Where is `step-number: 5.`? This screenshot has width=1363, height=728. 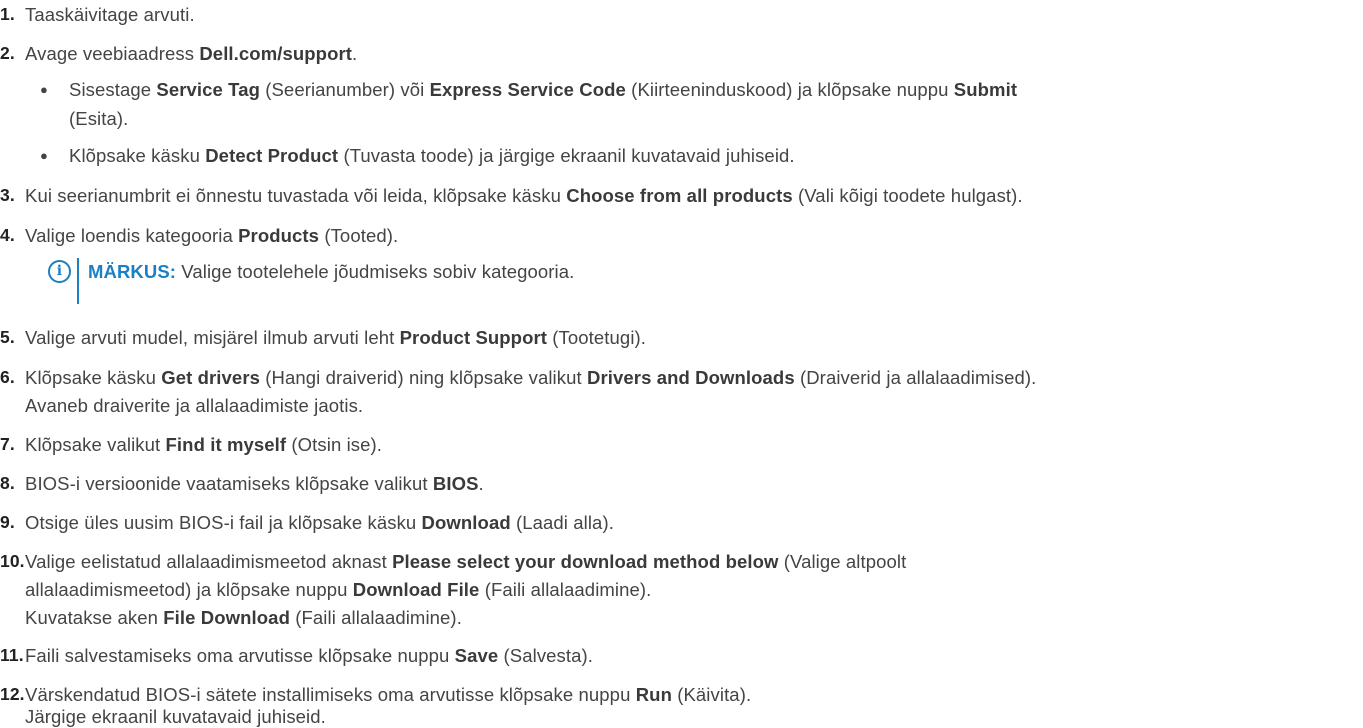 step-number: 5. is located at coordinates (7, 337).